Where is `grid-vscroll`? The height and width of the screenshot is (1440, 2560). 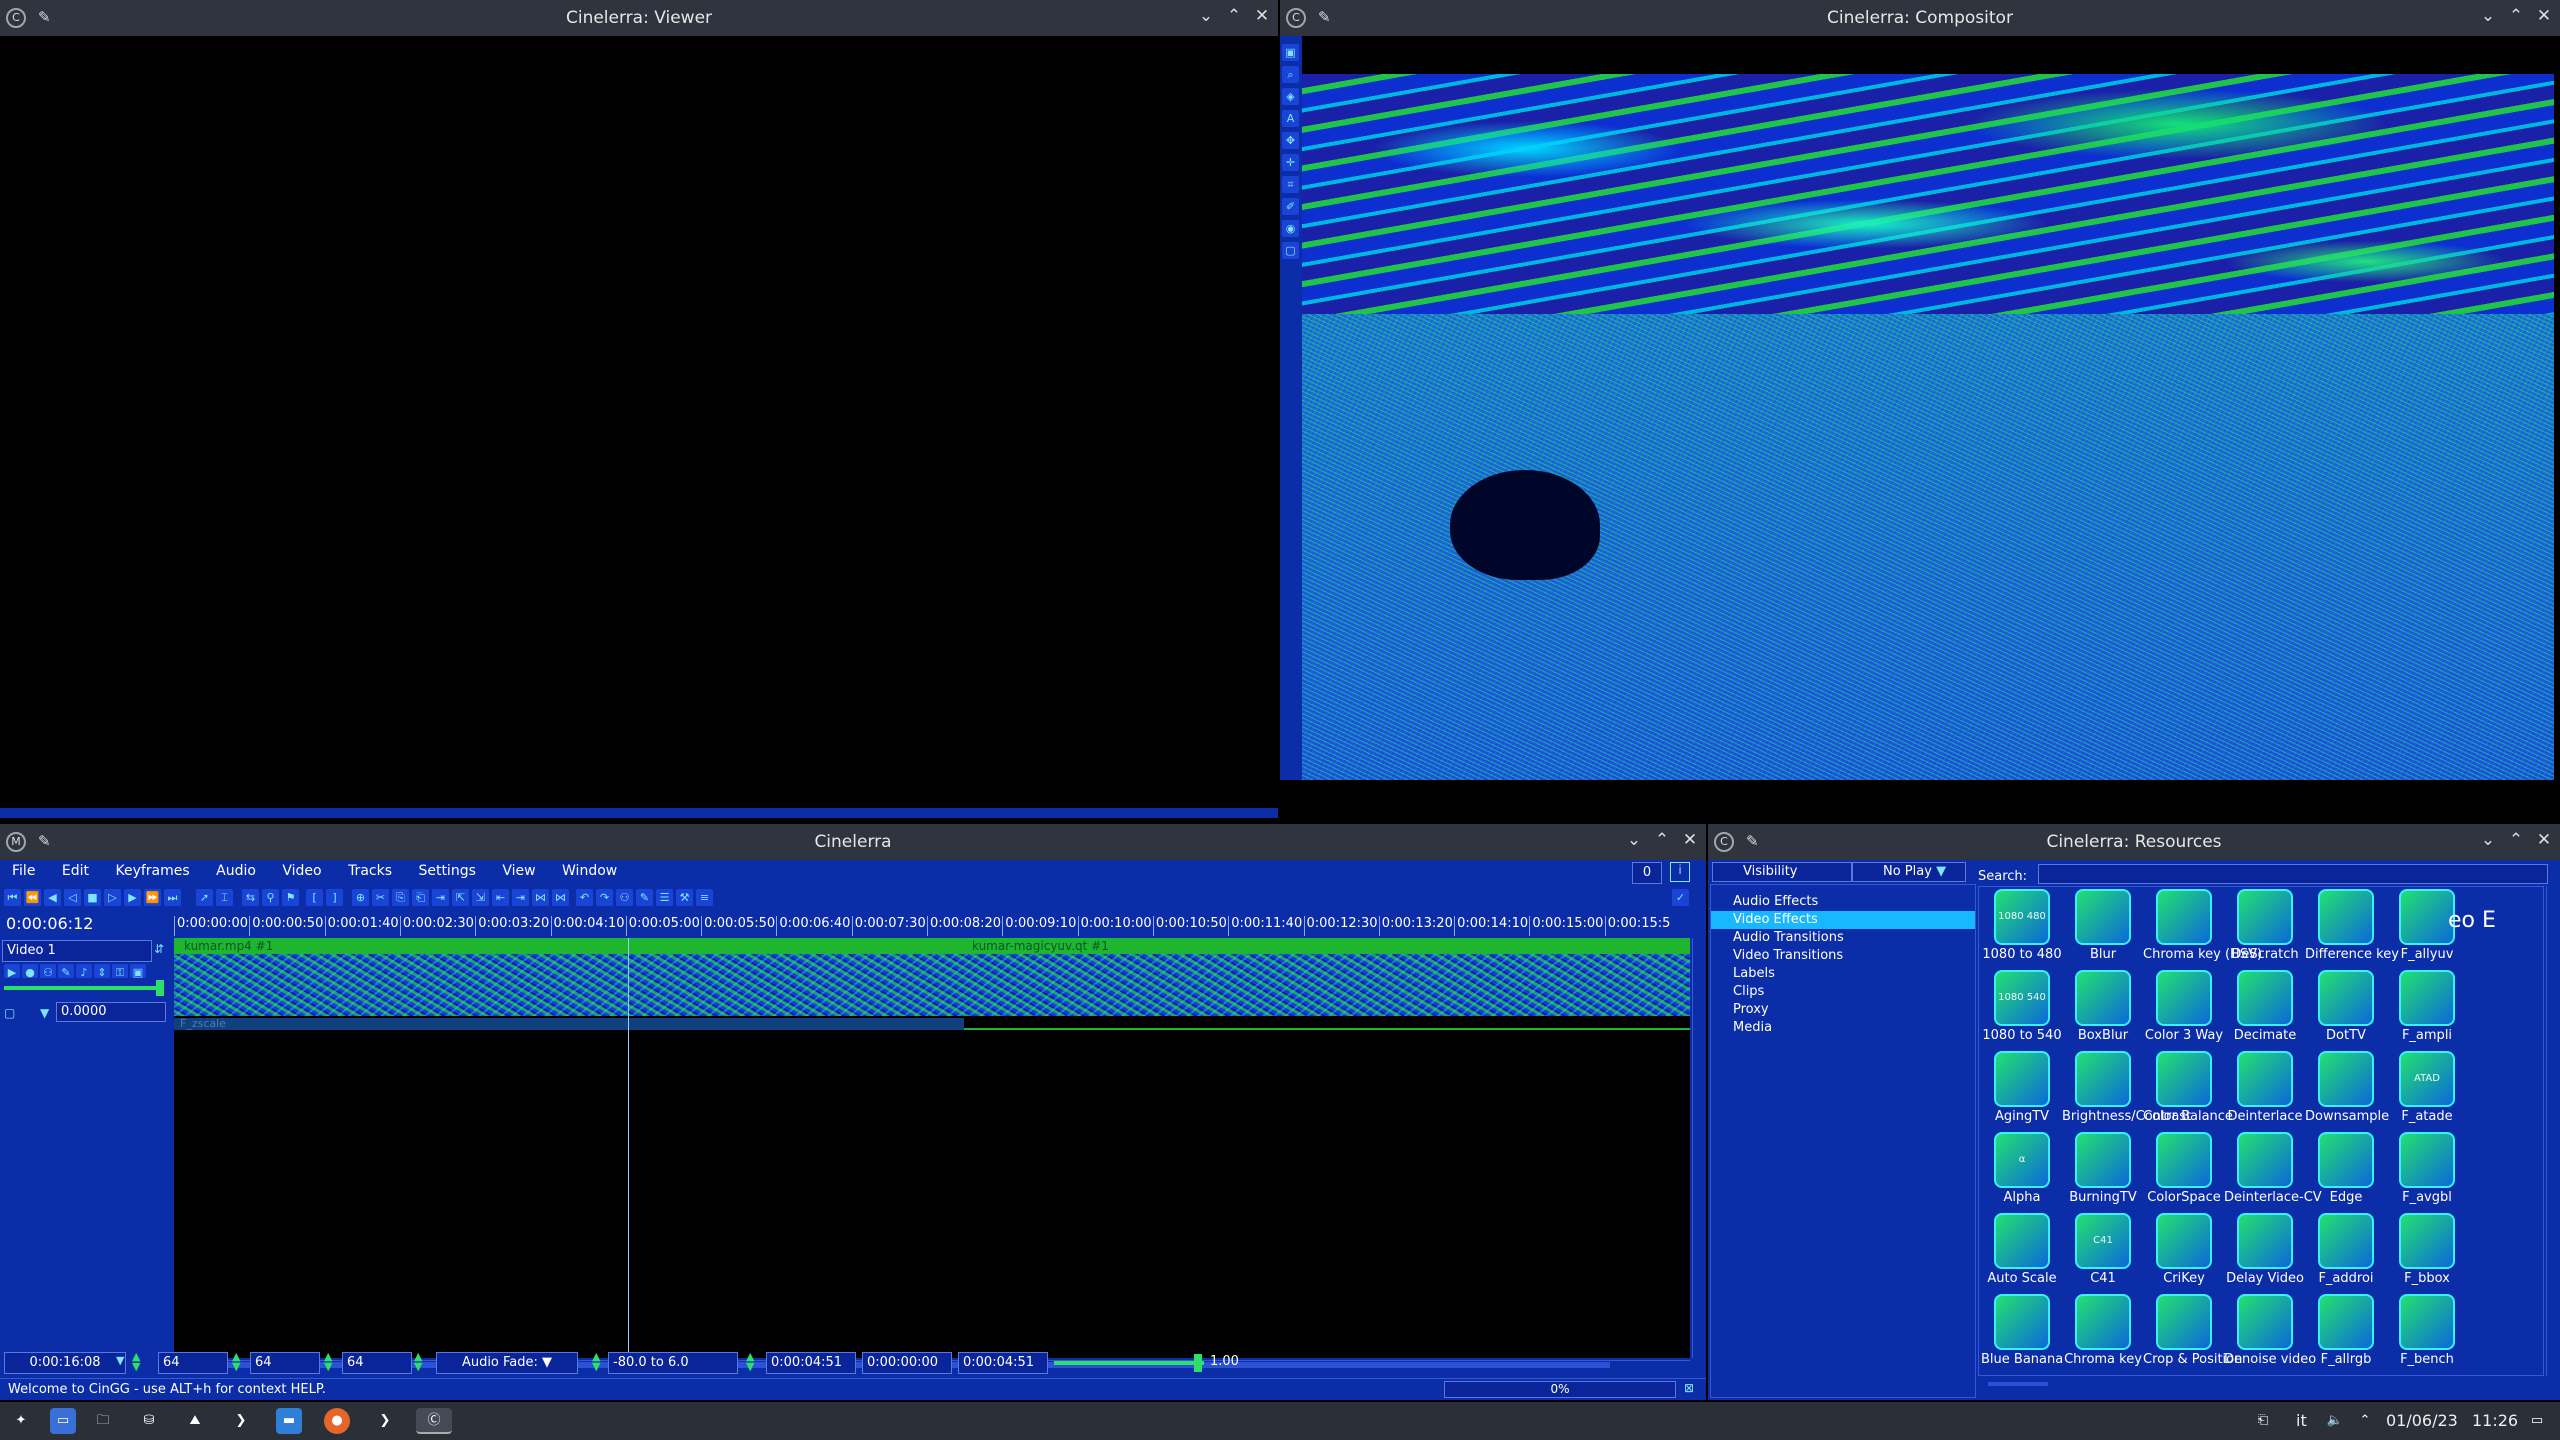
grid-vscroll is located at coordinates (2552, 1131).